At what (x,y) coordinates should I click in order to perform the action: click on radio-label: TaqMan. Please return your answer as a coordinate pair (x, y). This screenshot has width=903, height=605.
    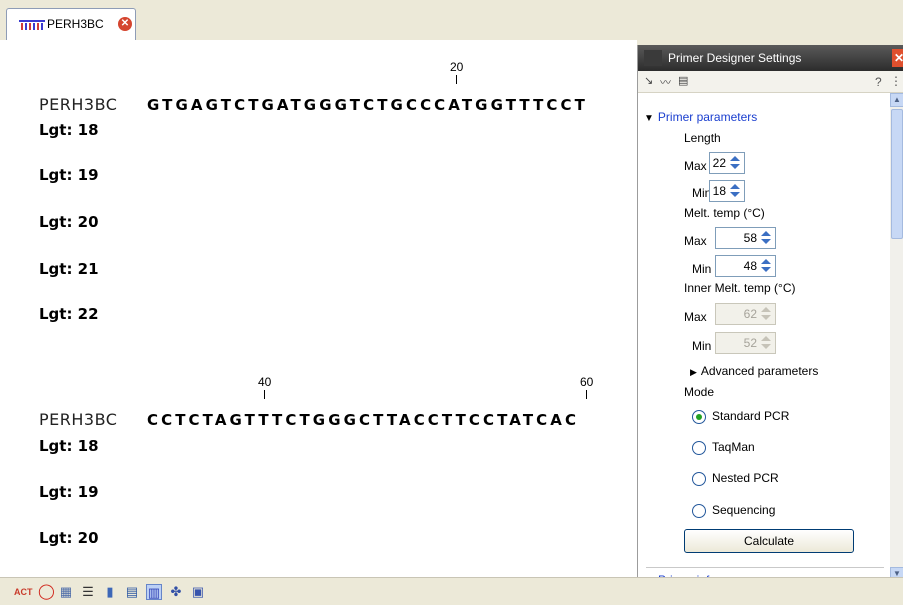
    Looking at the image, I should click on (733, 447).